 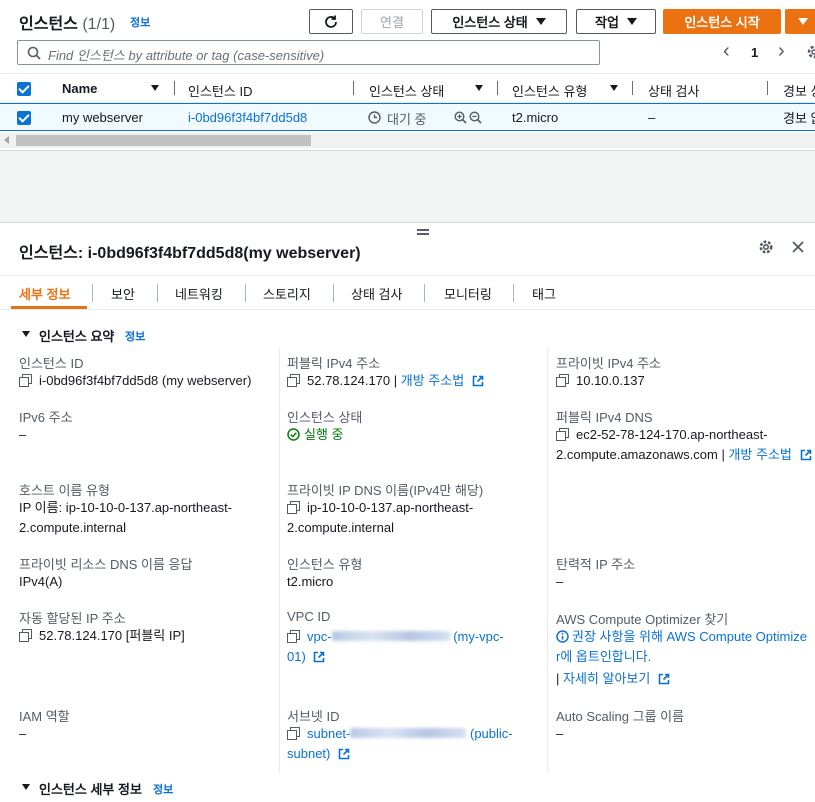 What do you see at coordinates (220, 90) in the screenshot?
I see `column-instance-id: 인스턴스 ID` at bounding box center [220, 90].